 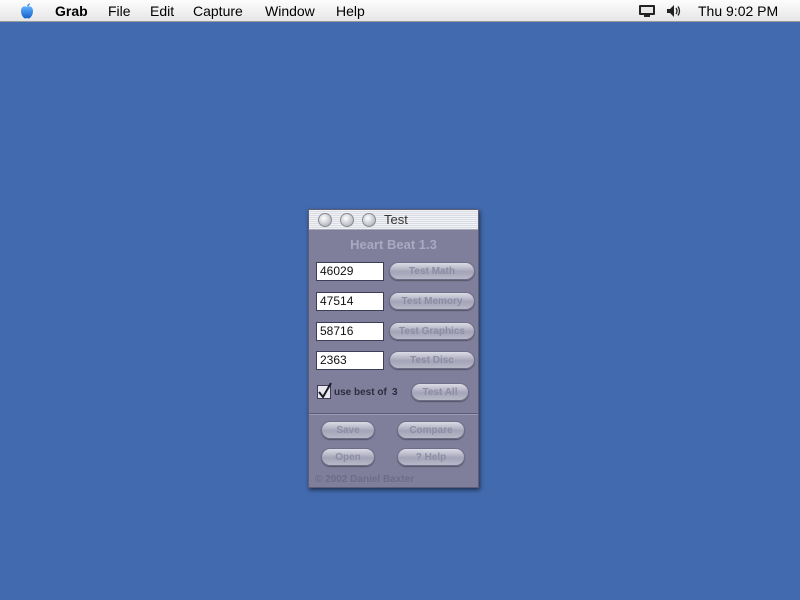 I want to click on divider, so click(x=393, y=414).